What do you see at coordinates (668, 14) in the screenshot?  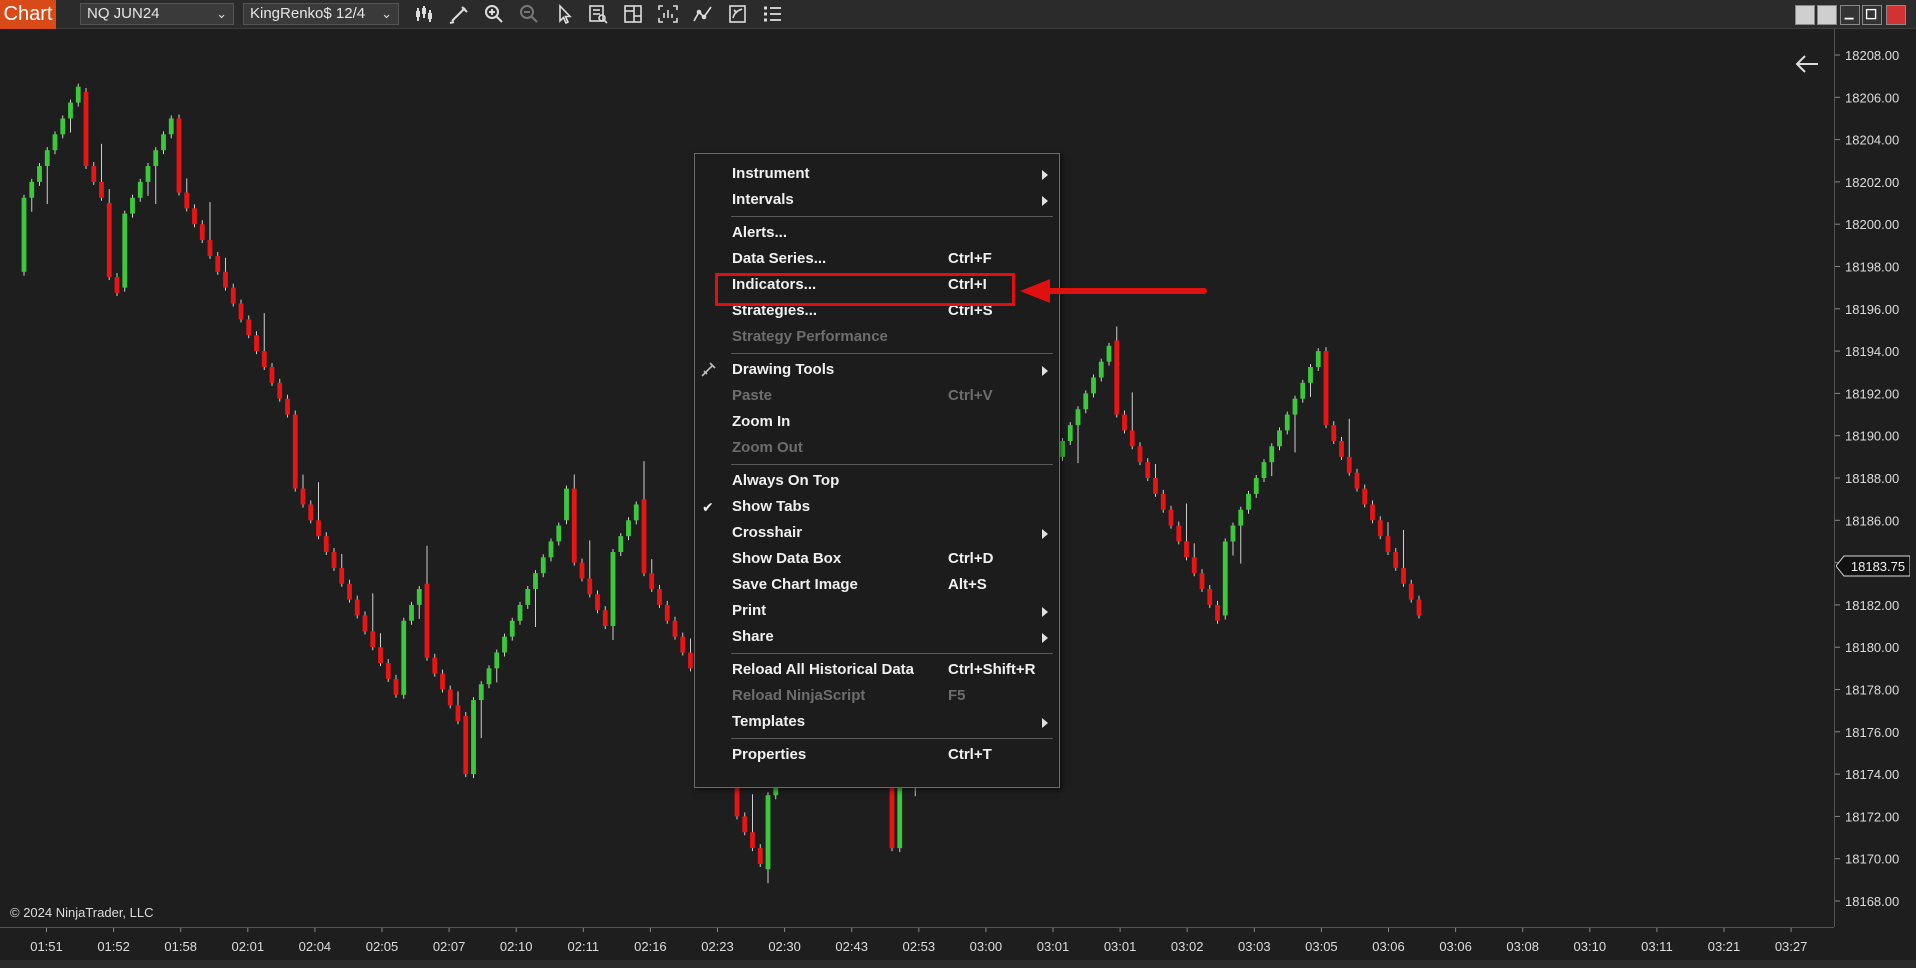 I see `screenshot-icon` at bounding box center [668, 14].